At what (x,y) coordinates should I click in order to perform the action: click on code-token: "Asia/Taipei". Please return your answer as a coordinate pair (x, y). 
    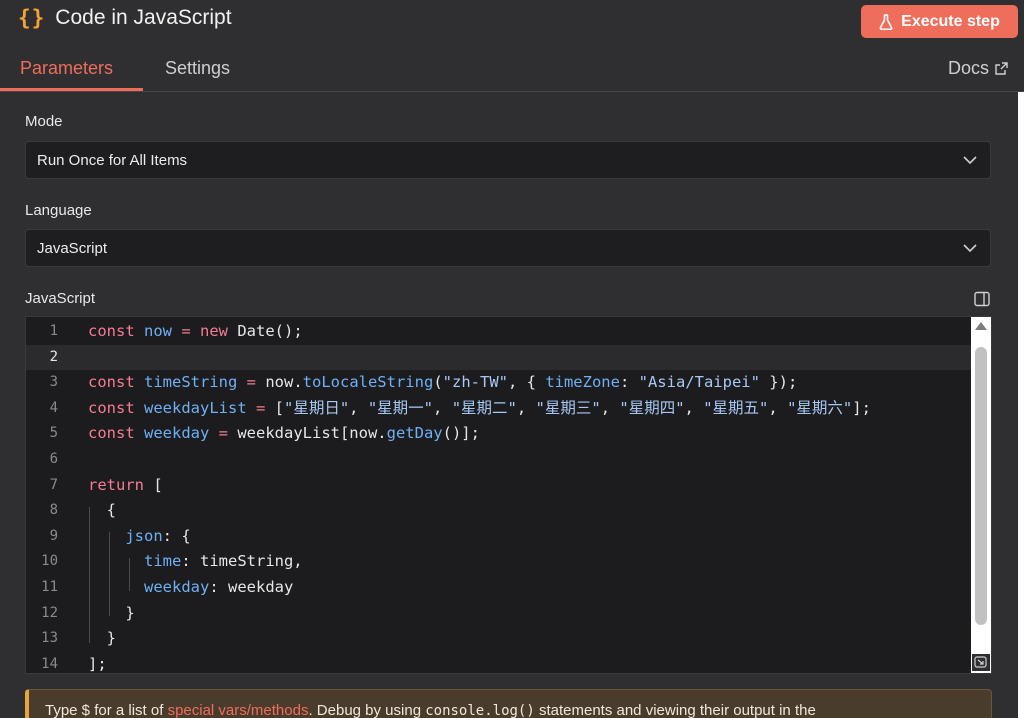
    Looking at the image, I should click on (699, 382).